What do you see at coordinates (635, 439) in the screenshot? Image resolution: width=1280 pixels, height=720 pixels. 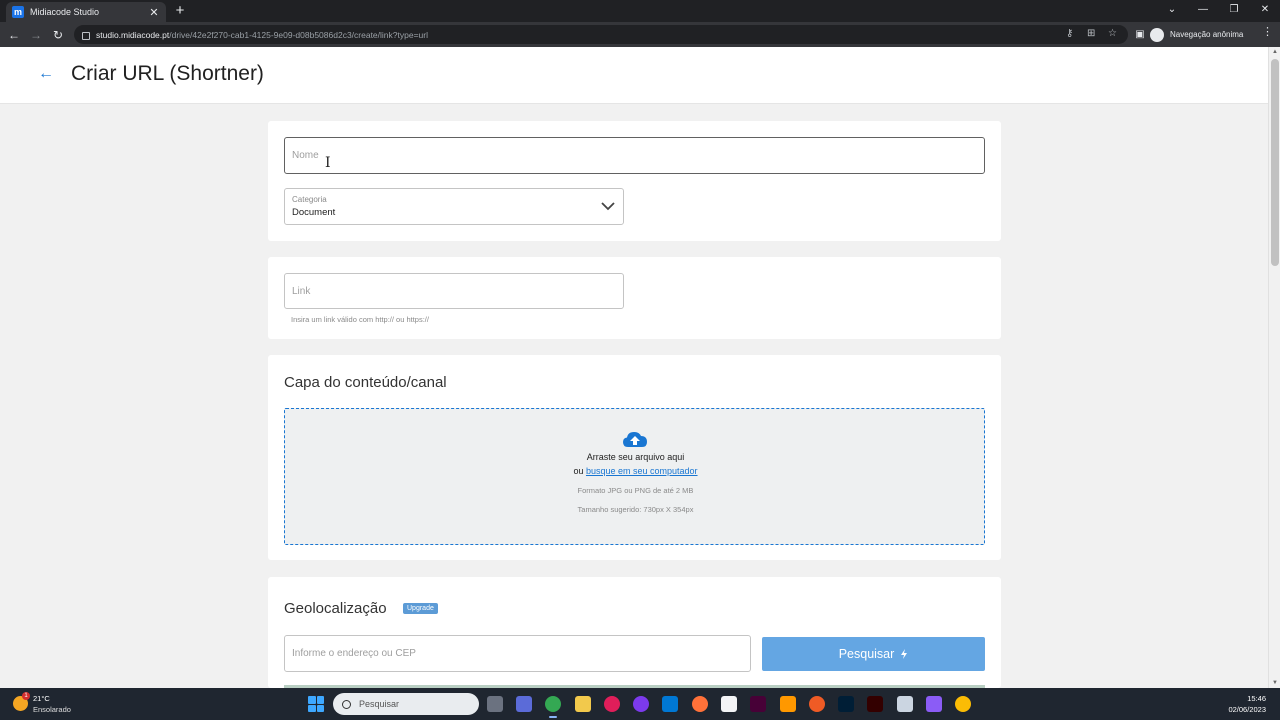 I see `cloud-upload-icon` at bounding box center [635, 439].